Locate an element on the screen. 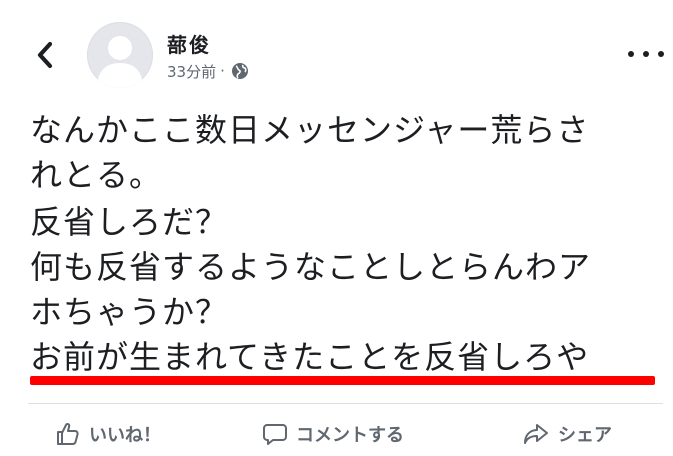  chevron-left-icon is located at coordinates (45, 55).